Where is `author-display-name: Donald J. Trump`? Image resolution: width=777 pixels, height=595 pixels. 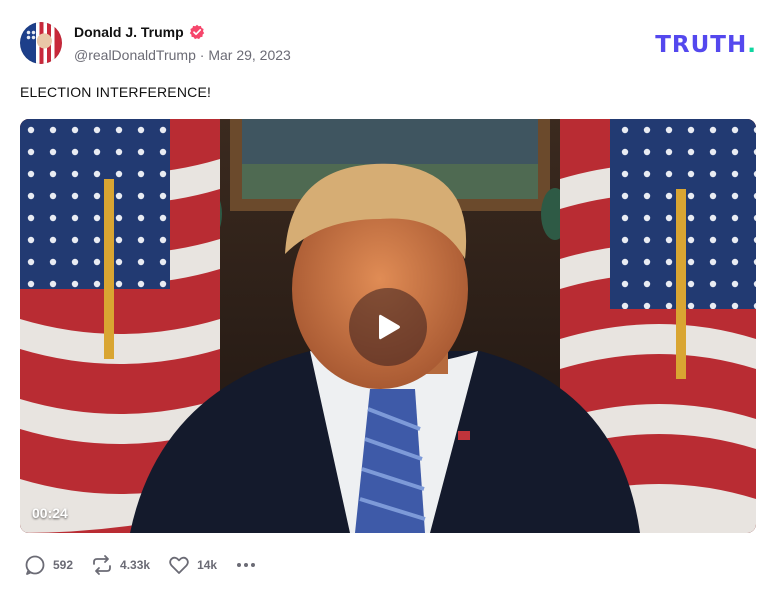
author-display-name: Donald J. Trump is located at coordinates (129, 32).